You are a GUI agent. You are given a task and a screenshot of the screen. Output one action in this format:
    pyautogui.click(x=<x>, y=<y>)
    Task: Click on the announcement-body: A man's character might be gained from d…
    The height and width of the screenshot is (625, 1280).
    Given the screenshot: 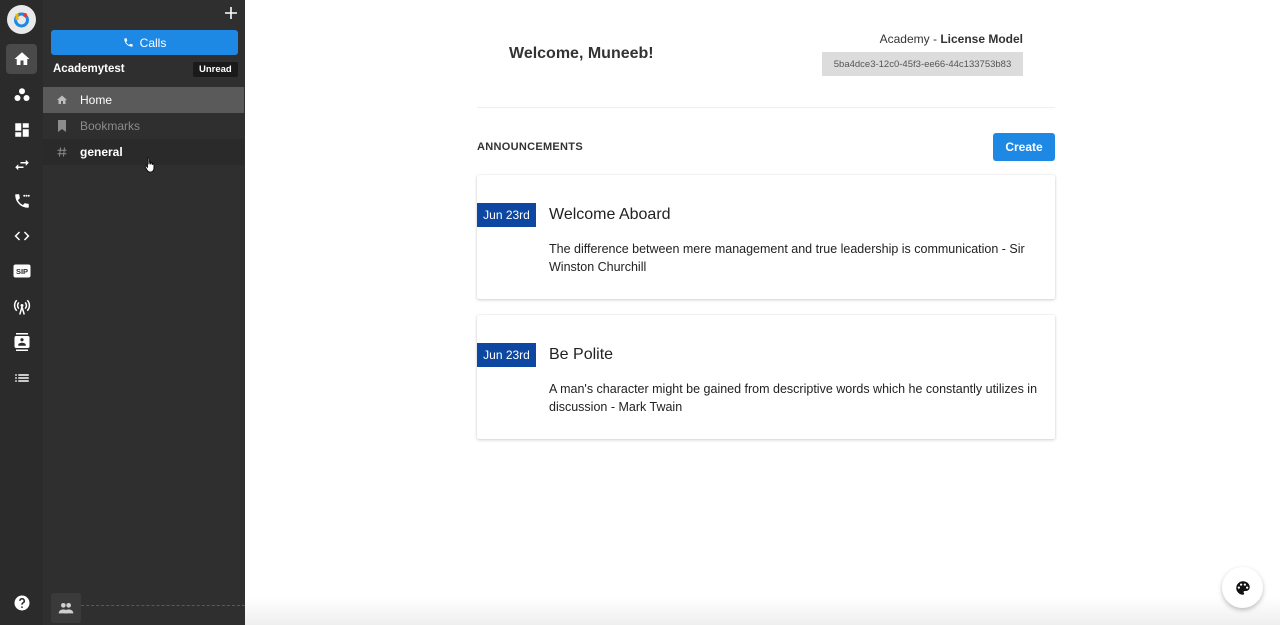 What is the action you would take?
    pyautogui.click(x=793, y=398)
    